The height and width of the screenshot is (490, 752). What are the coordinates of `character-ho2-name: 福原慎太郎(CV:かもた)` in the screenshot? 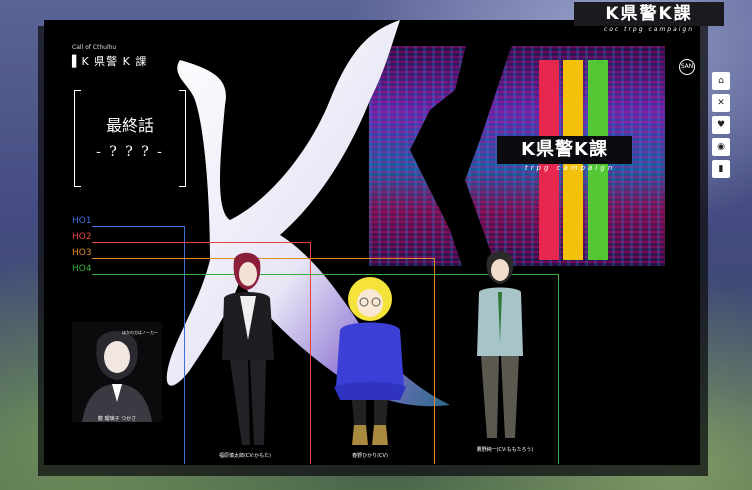 It's located at (245, 456).